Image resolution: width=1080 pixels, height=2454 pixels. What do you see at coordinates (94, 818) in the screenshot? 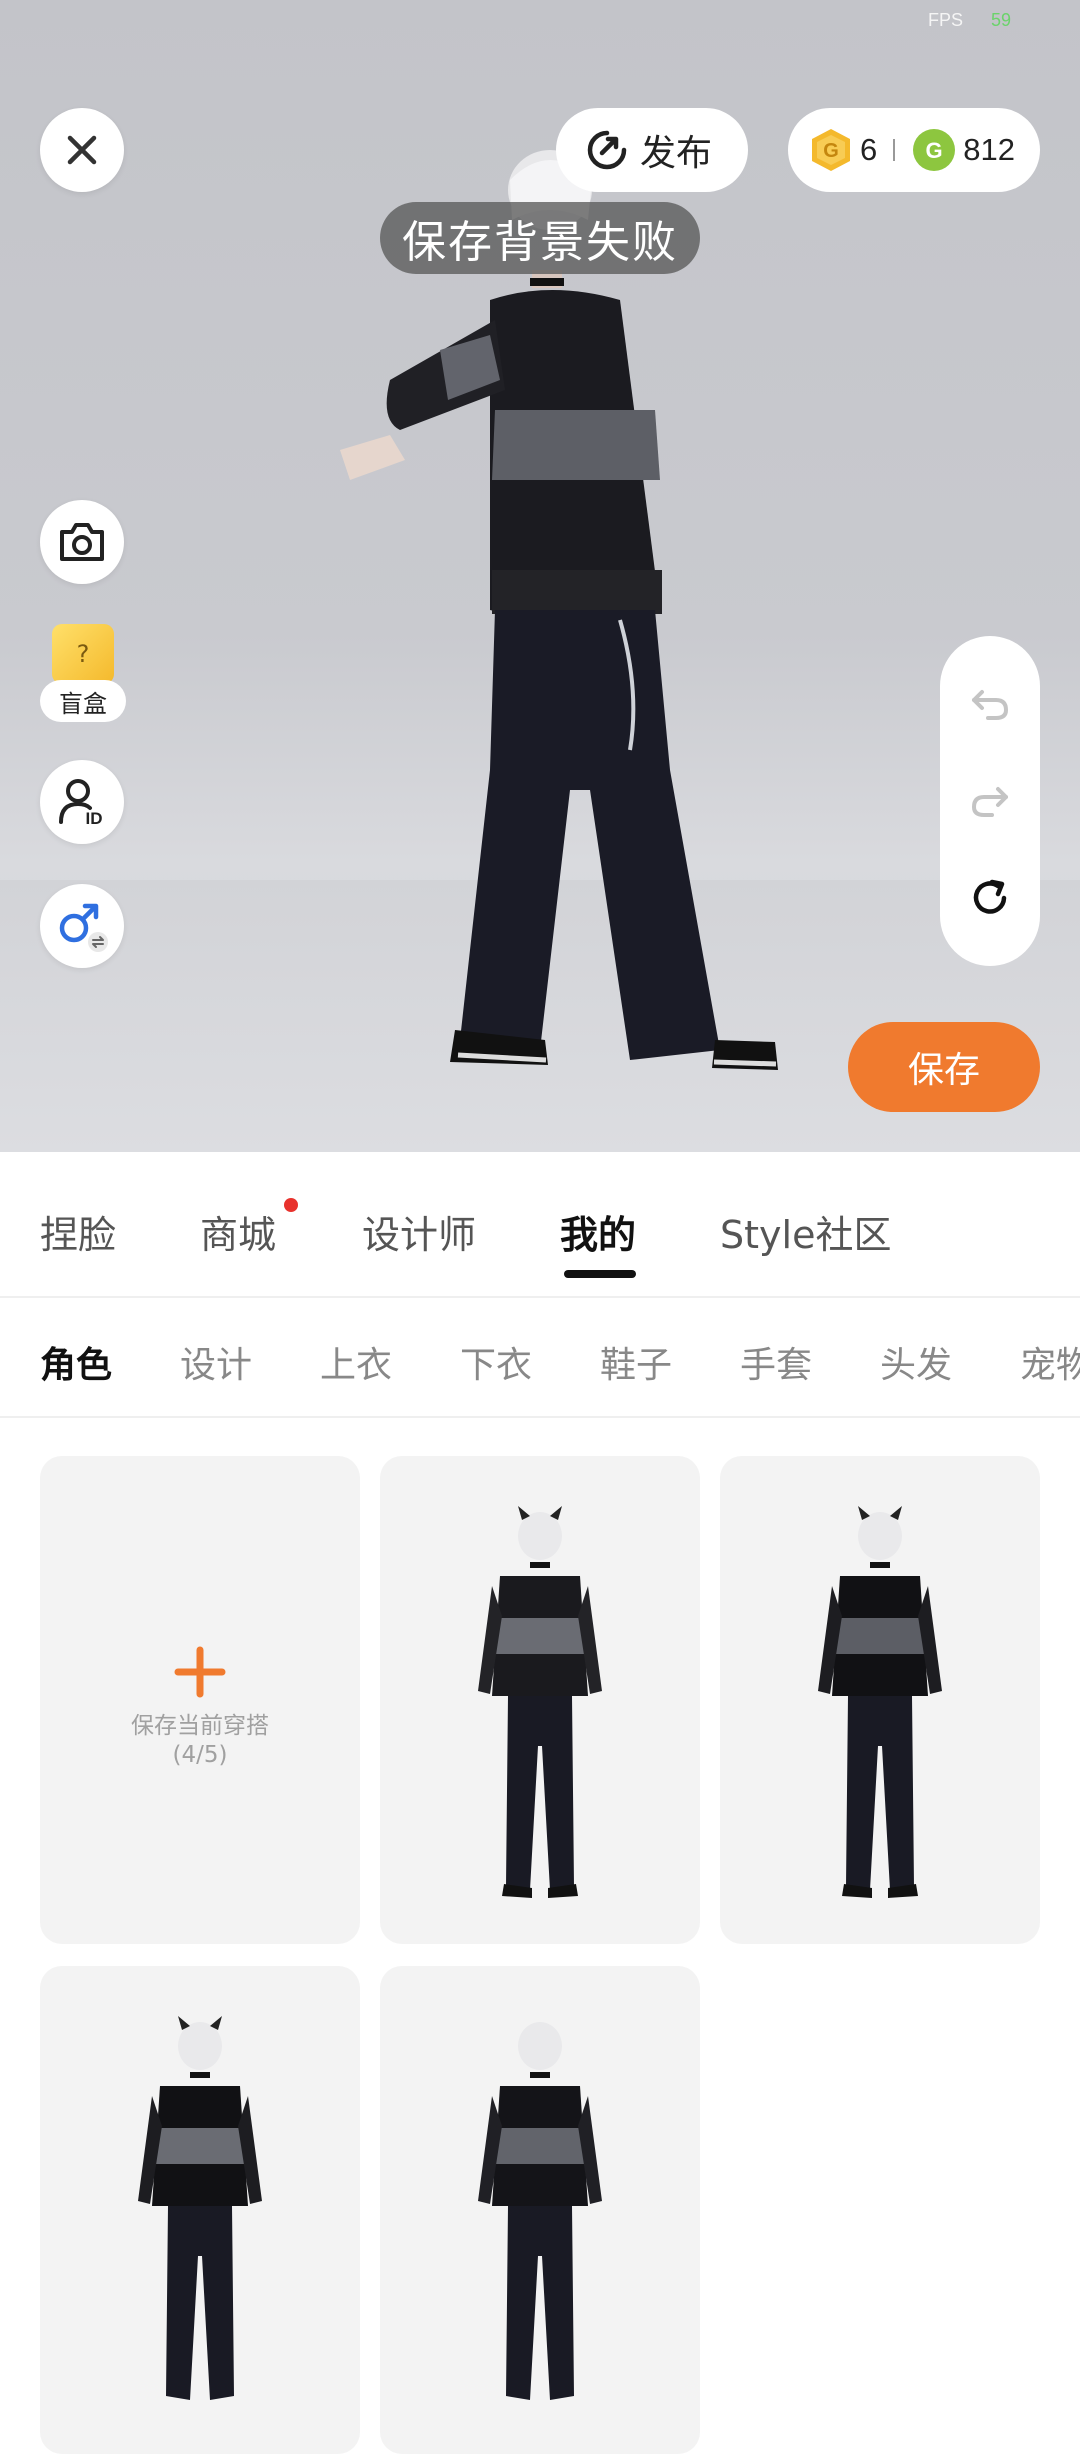
I see `svg-text: ID` at bounding box center [94, 818].